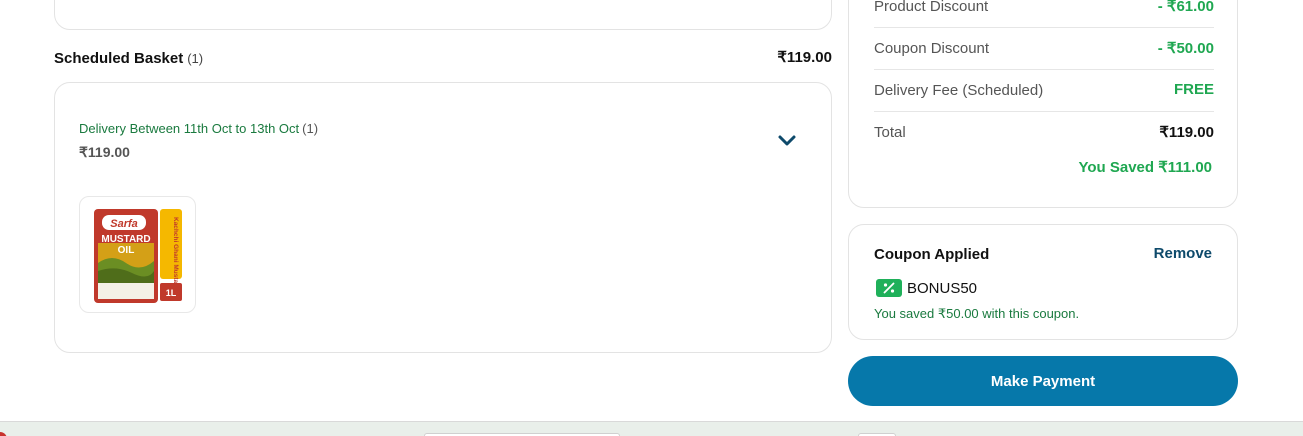 Image resolution: width=1303 pixels, height=436 pixels. Describe the element at coordinates (443, 59) in the screenshot. I see `basket-header: Scheduled Basket (1) ₹119.00` at that location.